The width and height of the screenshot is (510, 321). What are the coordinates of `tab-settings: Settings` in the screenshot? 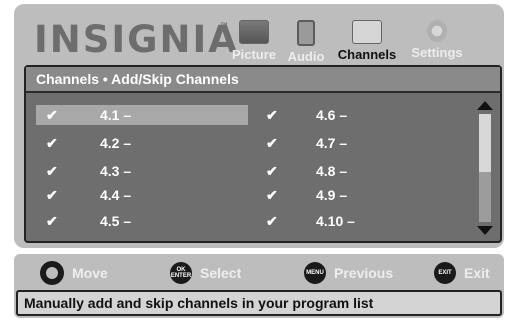 It's located at (437, 40).